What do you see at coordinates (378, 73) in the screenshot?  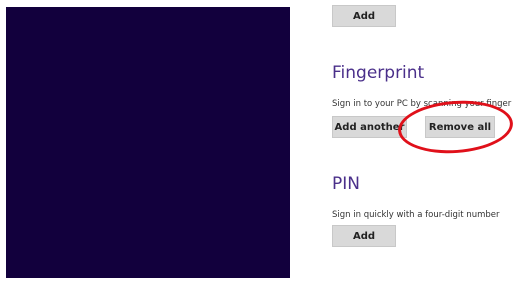 I see `fingerprint-heading: Fingerprint` at bounding box center [378, 73].